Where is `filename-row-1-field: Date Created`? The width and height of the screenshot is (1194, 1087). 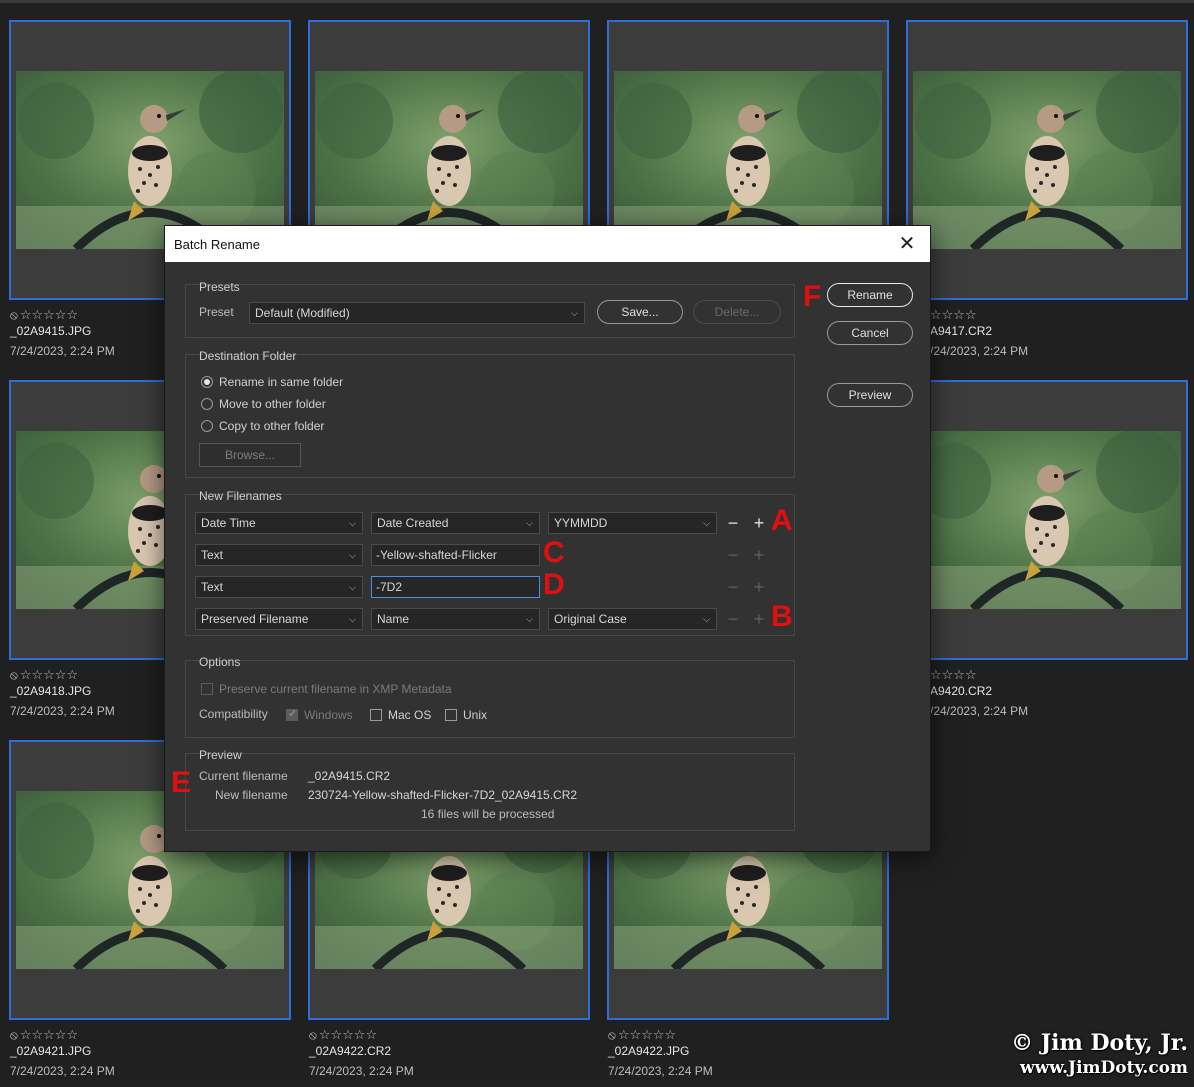
filename-row-1-field: Date Created is located at coordinates (413, 523).